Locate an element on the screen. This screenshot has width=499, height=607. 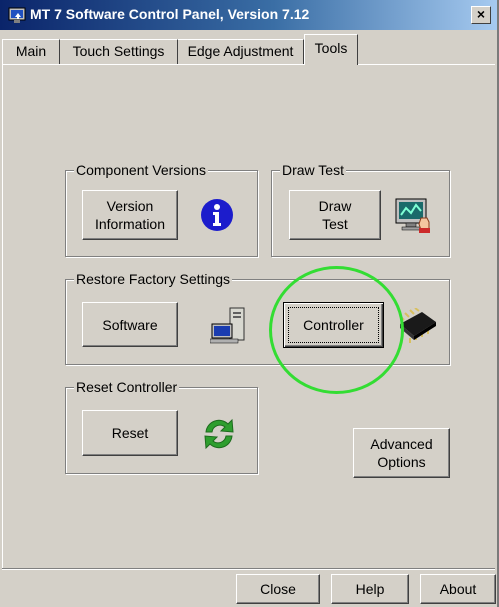
software-button-label: Software is located at coordinates (130, 324).